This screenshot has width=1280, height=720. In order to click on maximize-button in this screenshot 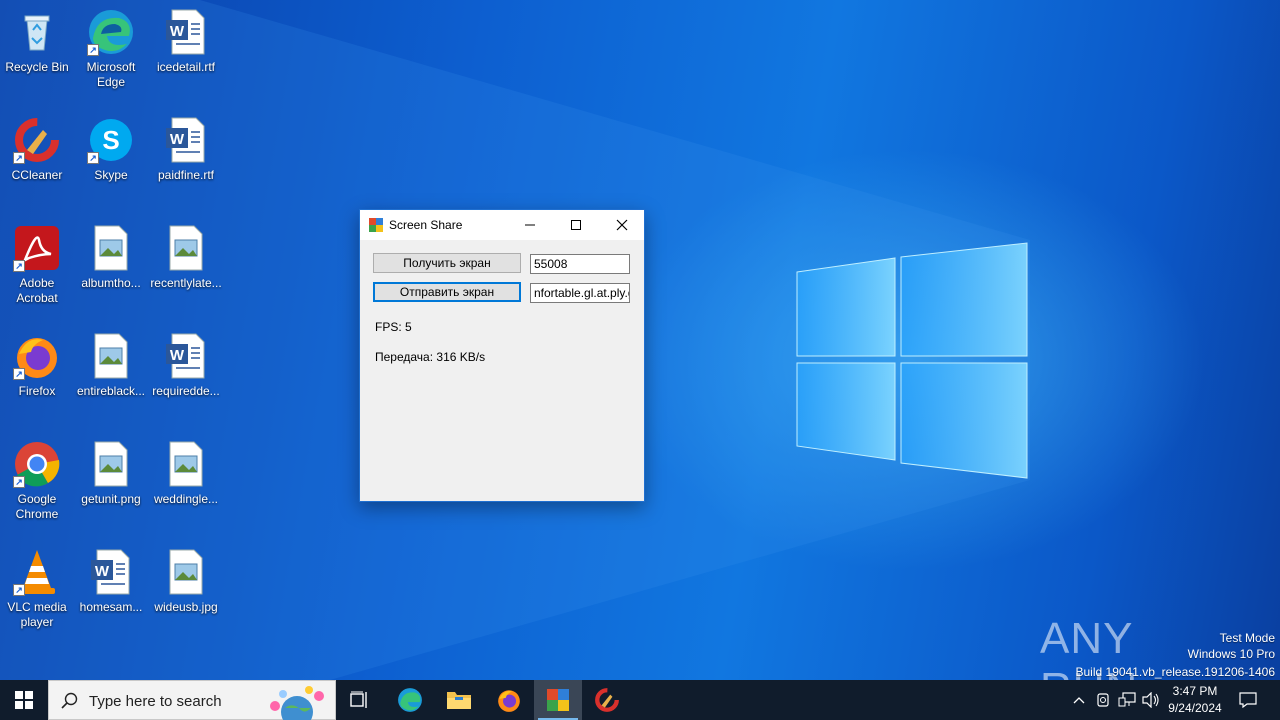, I will do `click(576, 225)`.